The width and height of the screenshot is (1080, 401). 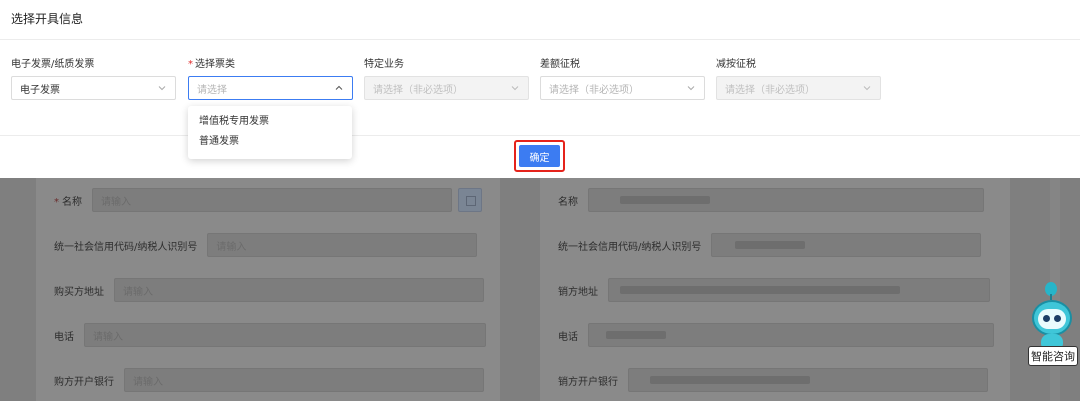 I want to click on required-mark: *, so click(x=190, y=64).